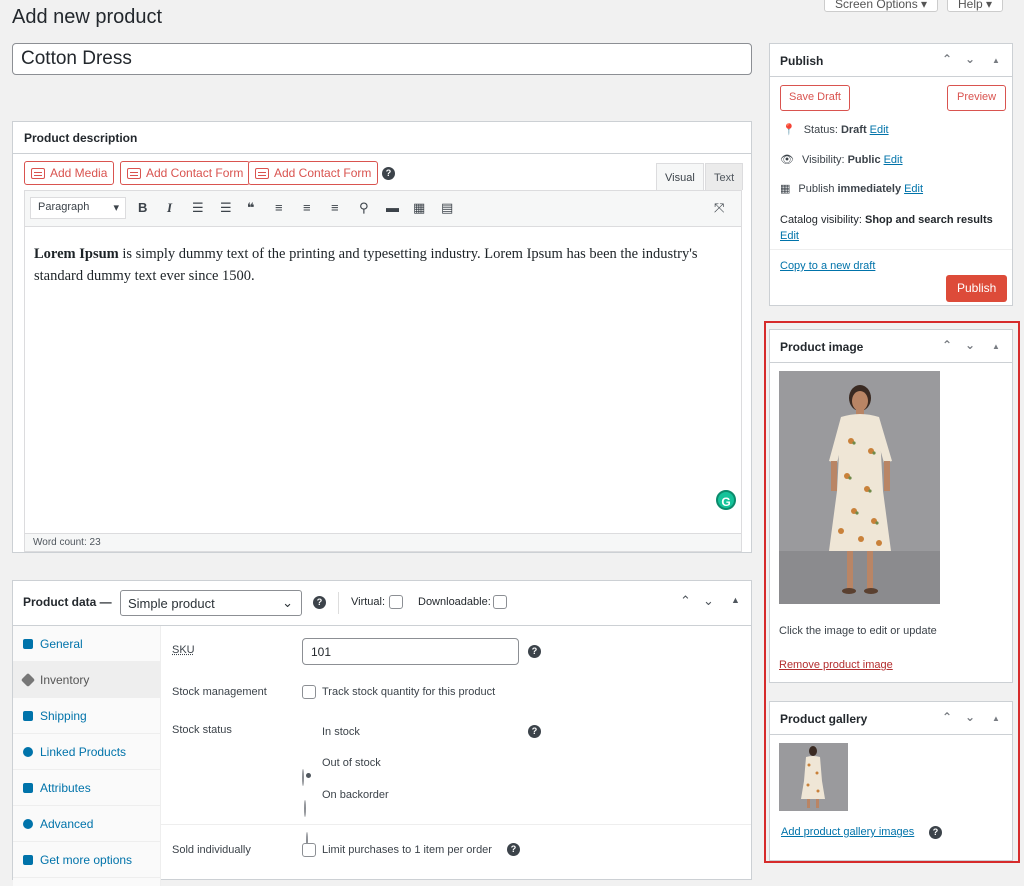 The height and width of the screenshot is (886, 1024). Describe the element at coordinates (500, 602) in the screenshot. I see `downloadable-checkbox` at that location.